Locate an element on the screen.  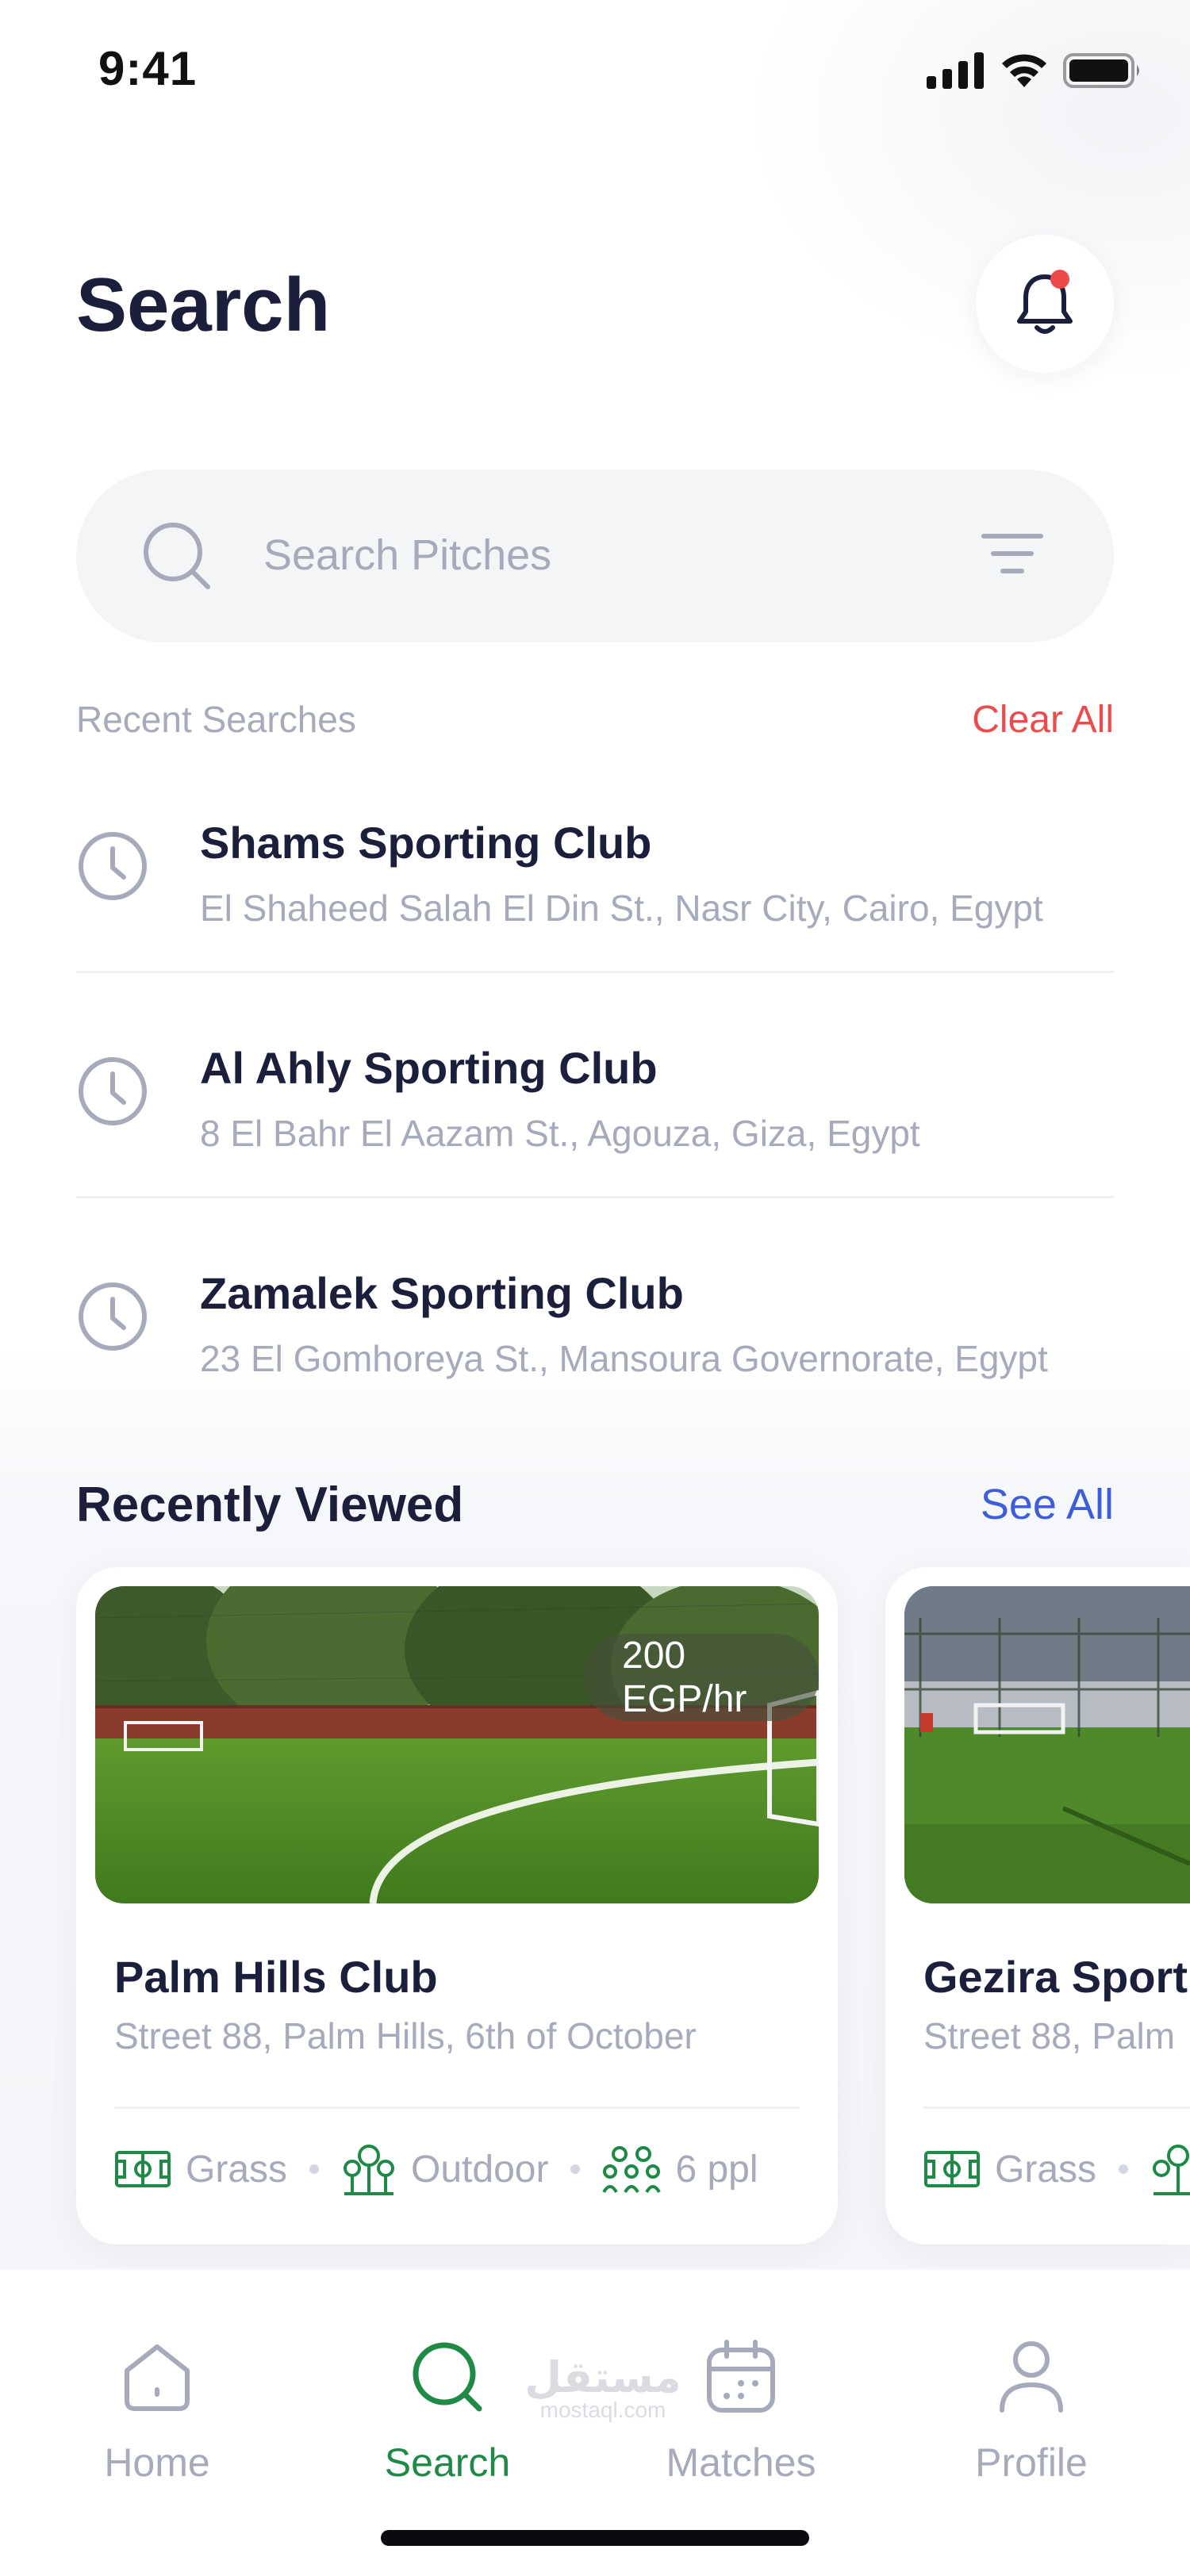
tab-matches-label: Matches is located at coordinates (741, 2462).